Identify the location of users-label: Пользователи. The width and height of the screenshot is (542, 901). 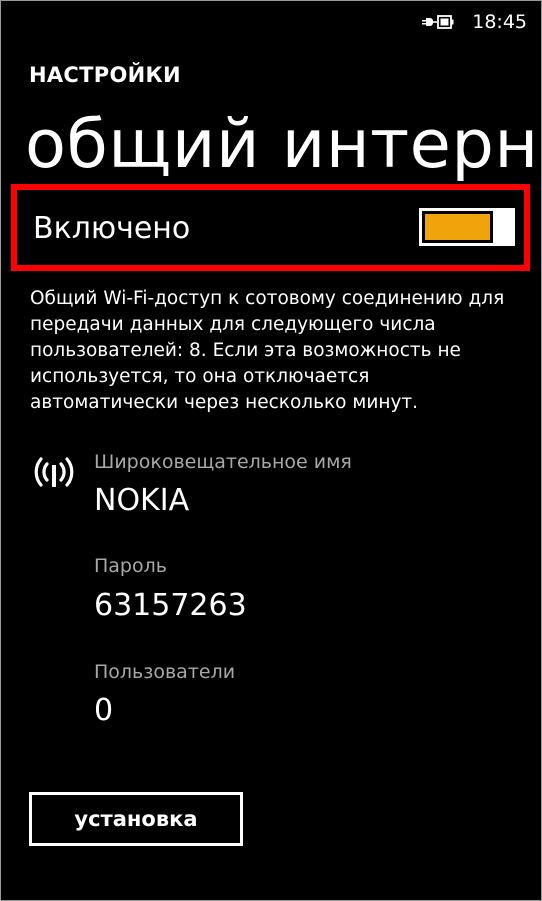
(165, 672).